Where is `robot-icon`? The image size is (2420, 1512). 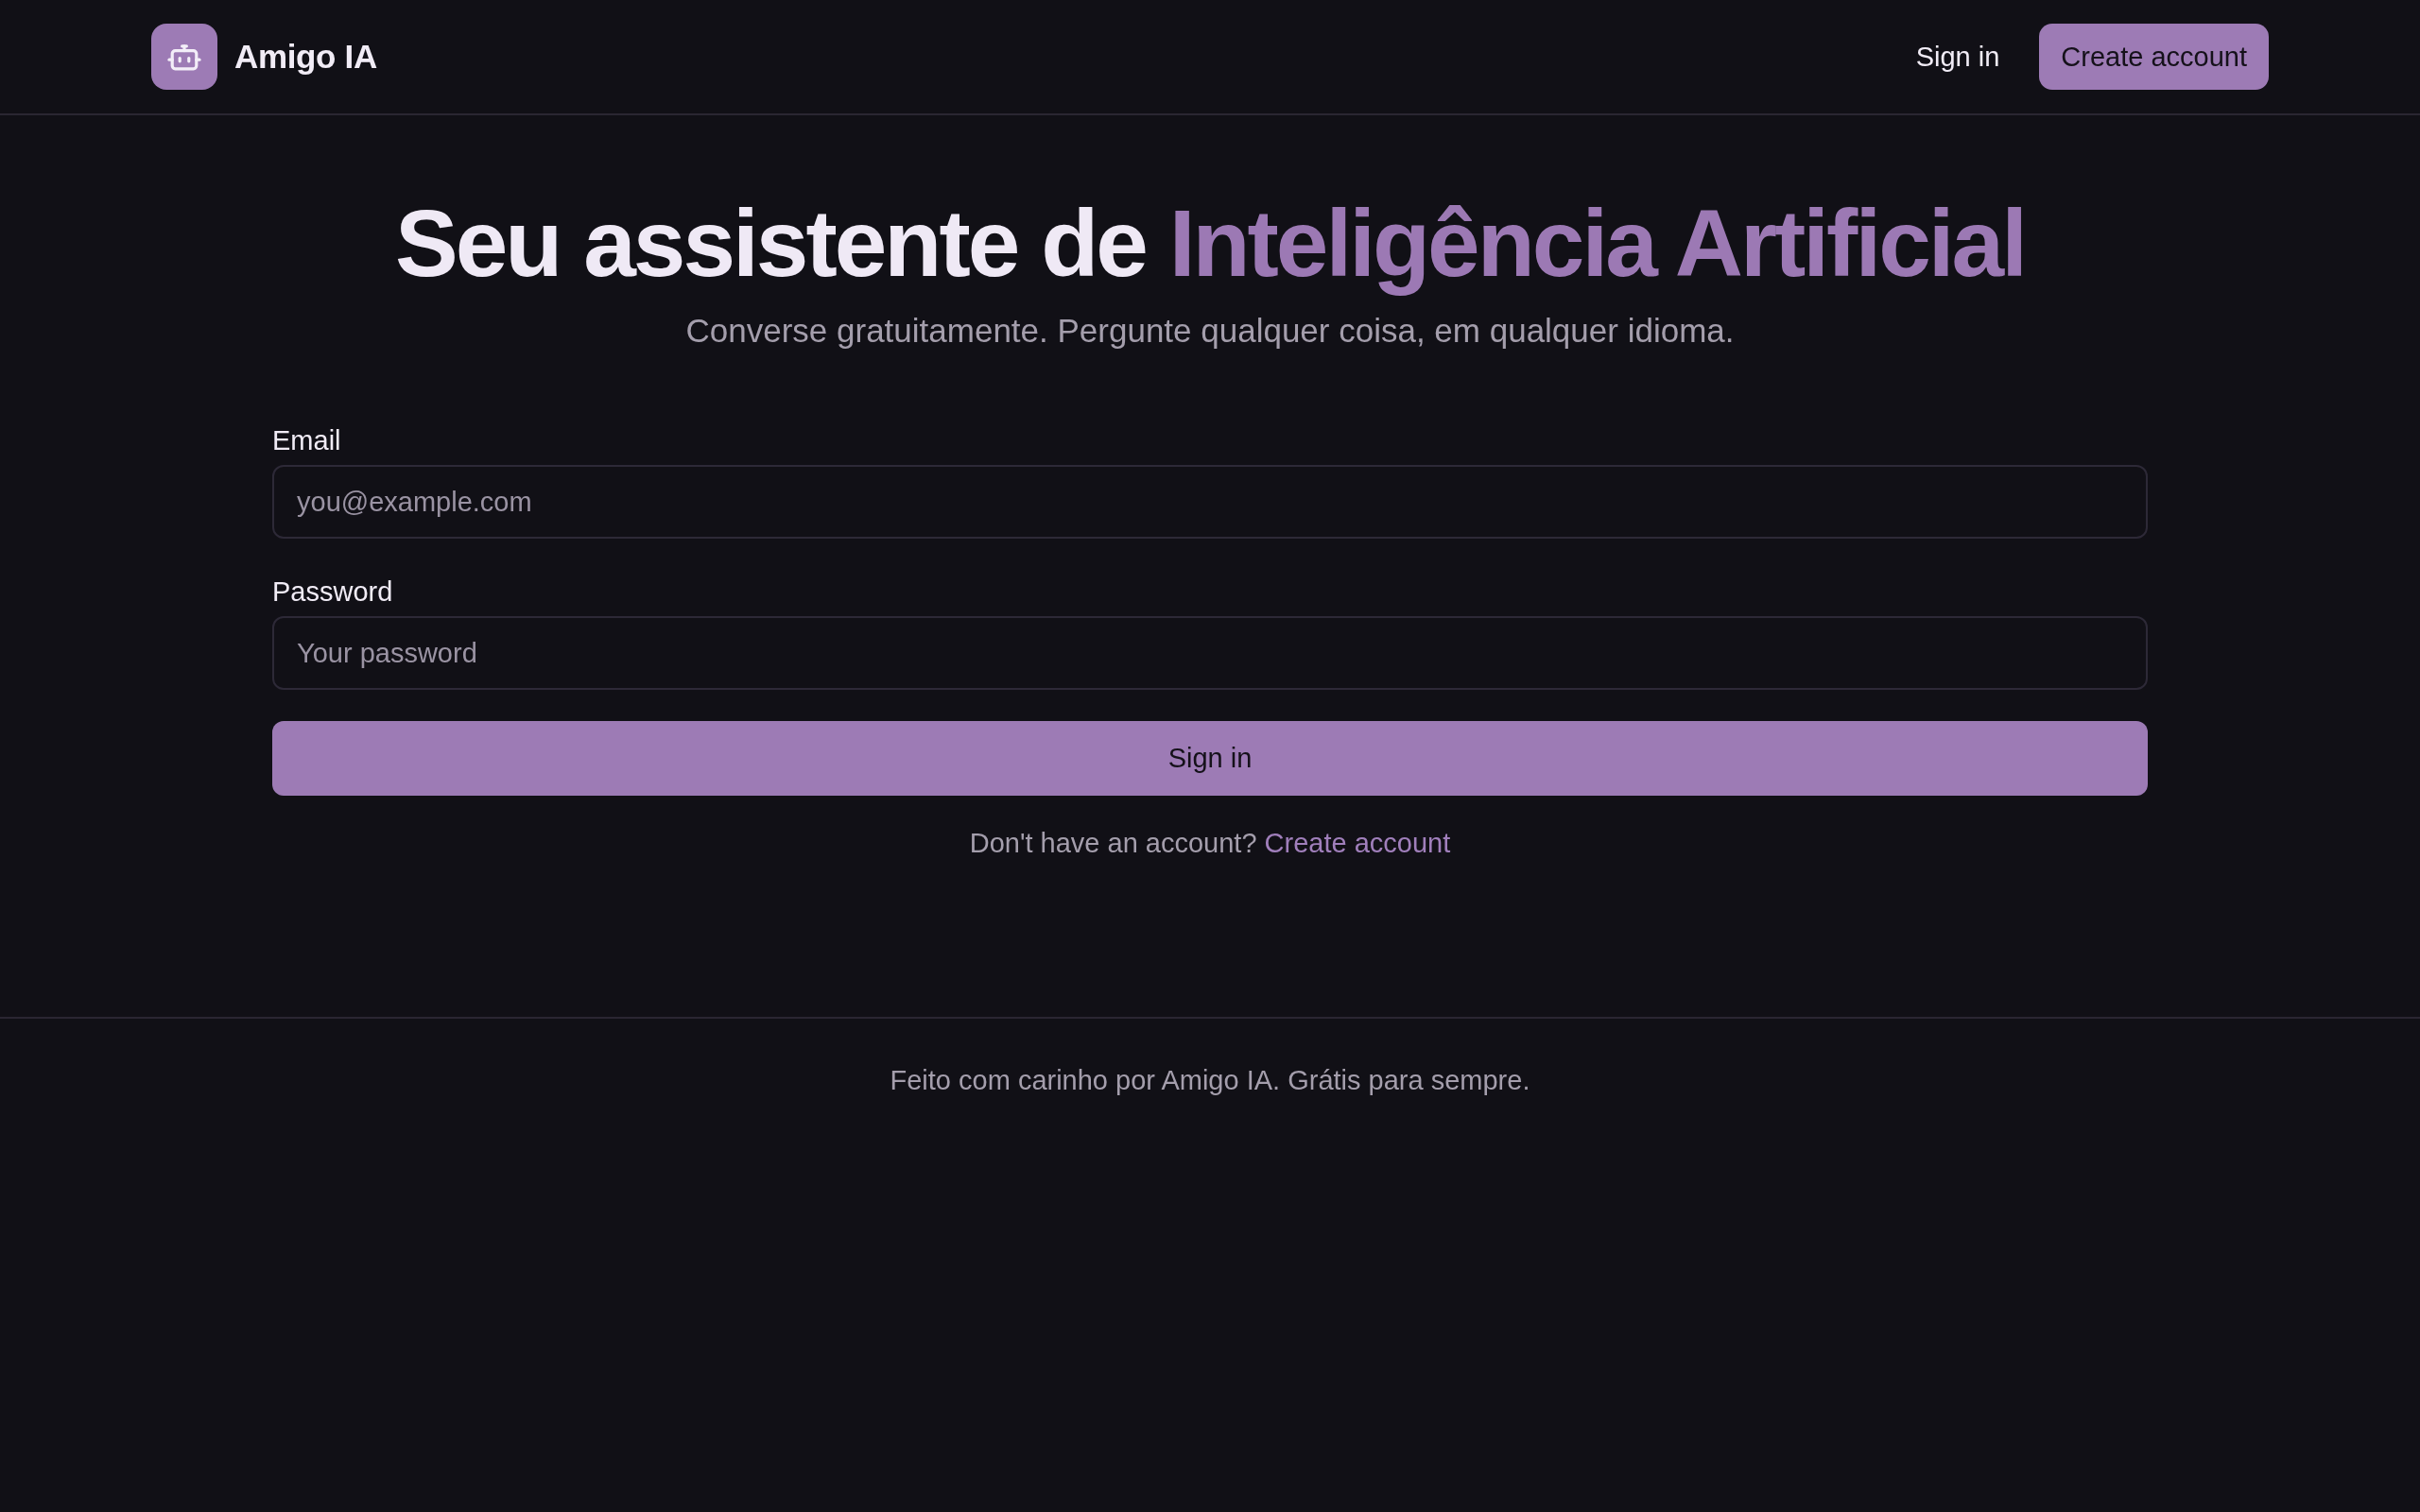
robot-icon is located at coordinates (184, 57).